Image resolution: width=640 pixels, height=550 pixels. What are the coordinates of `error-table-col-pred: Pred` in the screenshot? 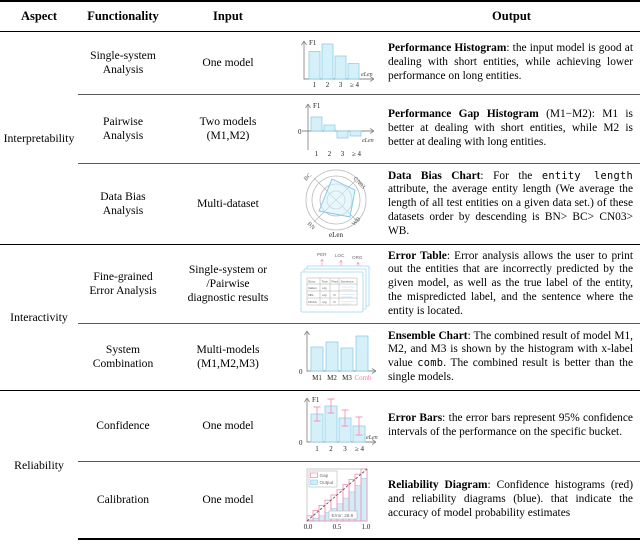 It's located at (334, 281).